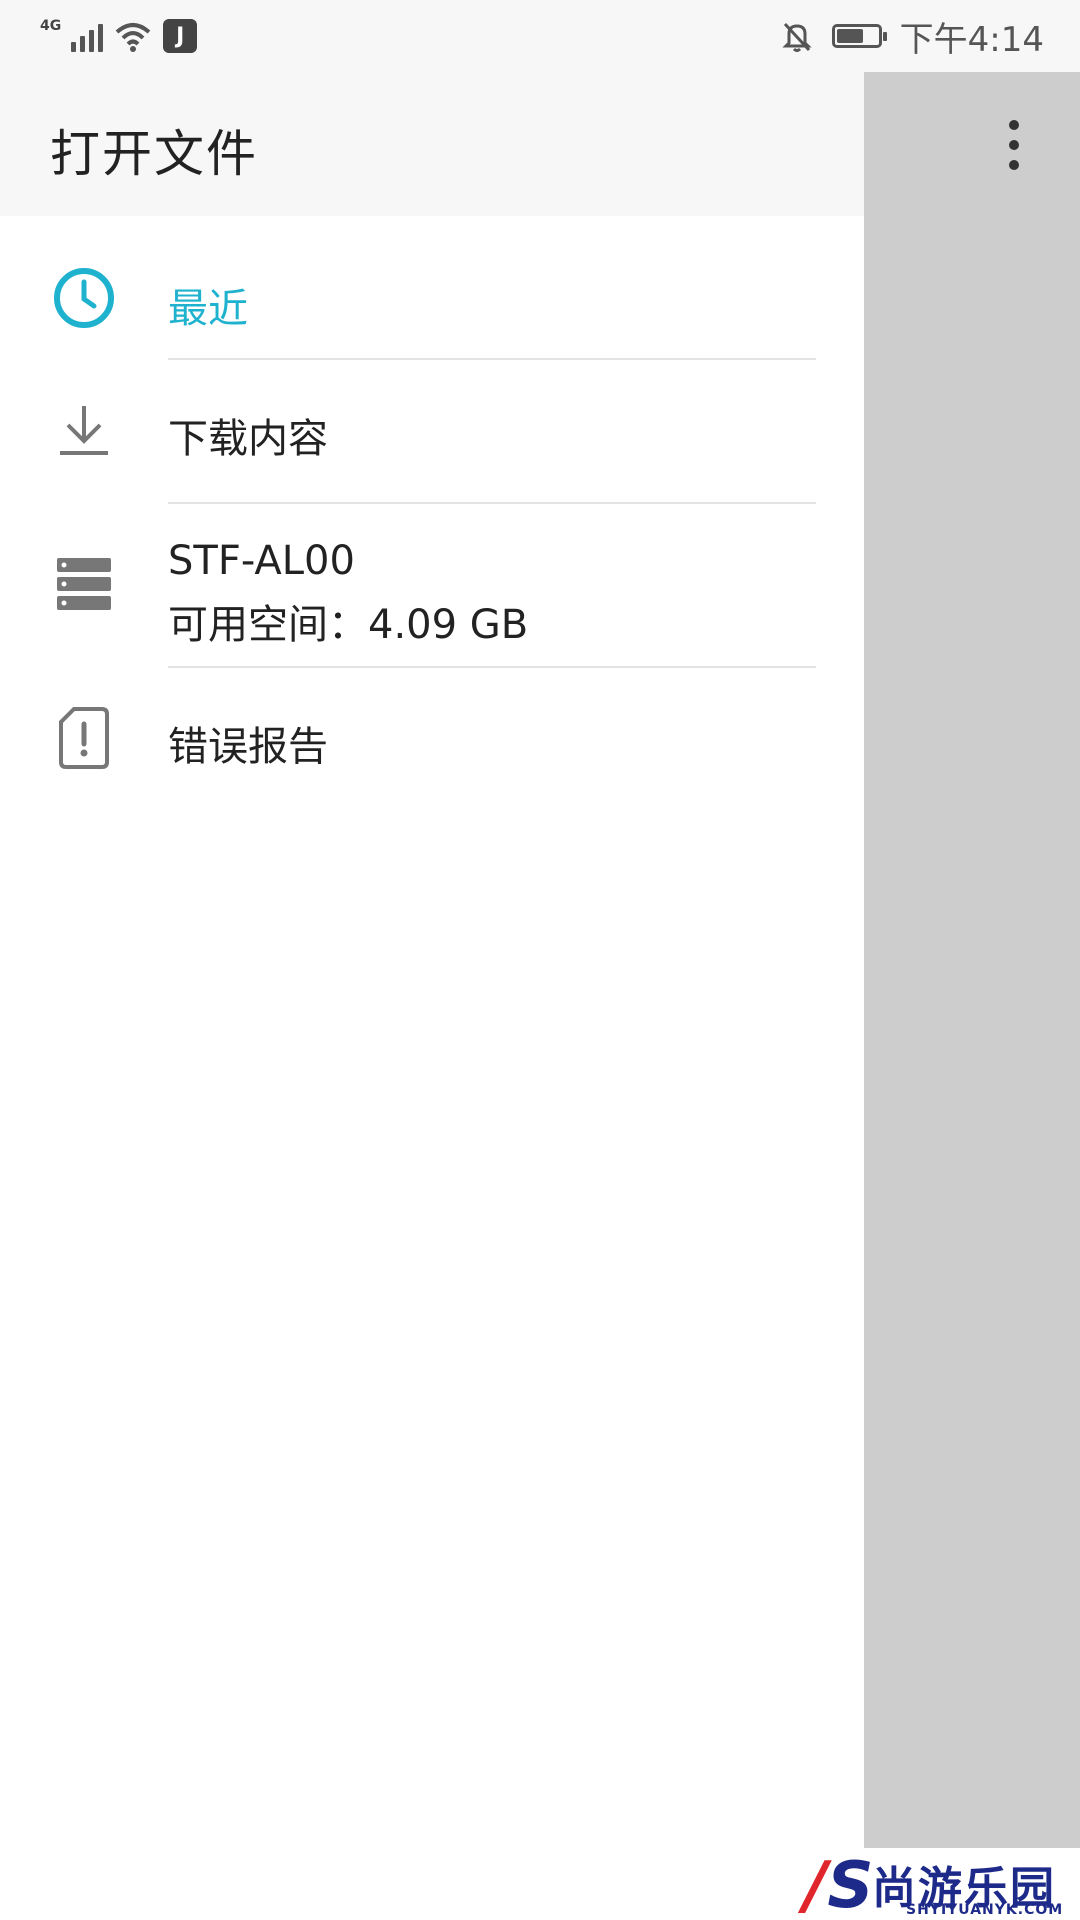 Image resolution: width=1080 pixels, height=1920 pixels. What do you see at coordinates (51, 26) in the screenshot?
I see `network-type: 4G` at bounding box center [51, 26].